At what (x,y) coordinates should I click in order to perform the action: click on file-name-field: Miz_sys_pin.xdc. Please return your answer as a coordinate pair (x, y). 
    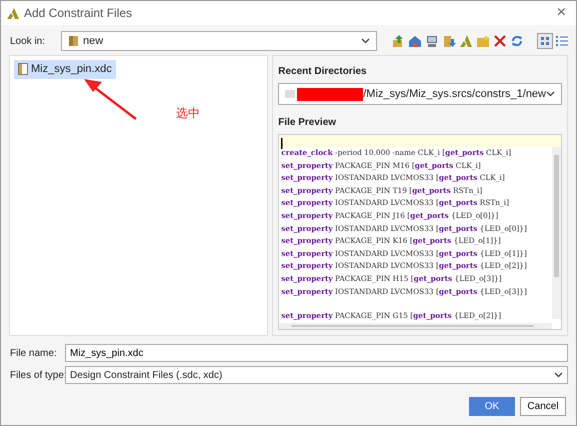
    Looking at the image, I should click on (316, 353).